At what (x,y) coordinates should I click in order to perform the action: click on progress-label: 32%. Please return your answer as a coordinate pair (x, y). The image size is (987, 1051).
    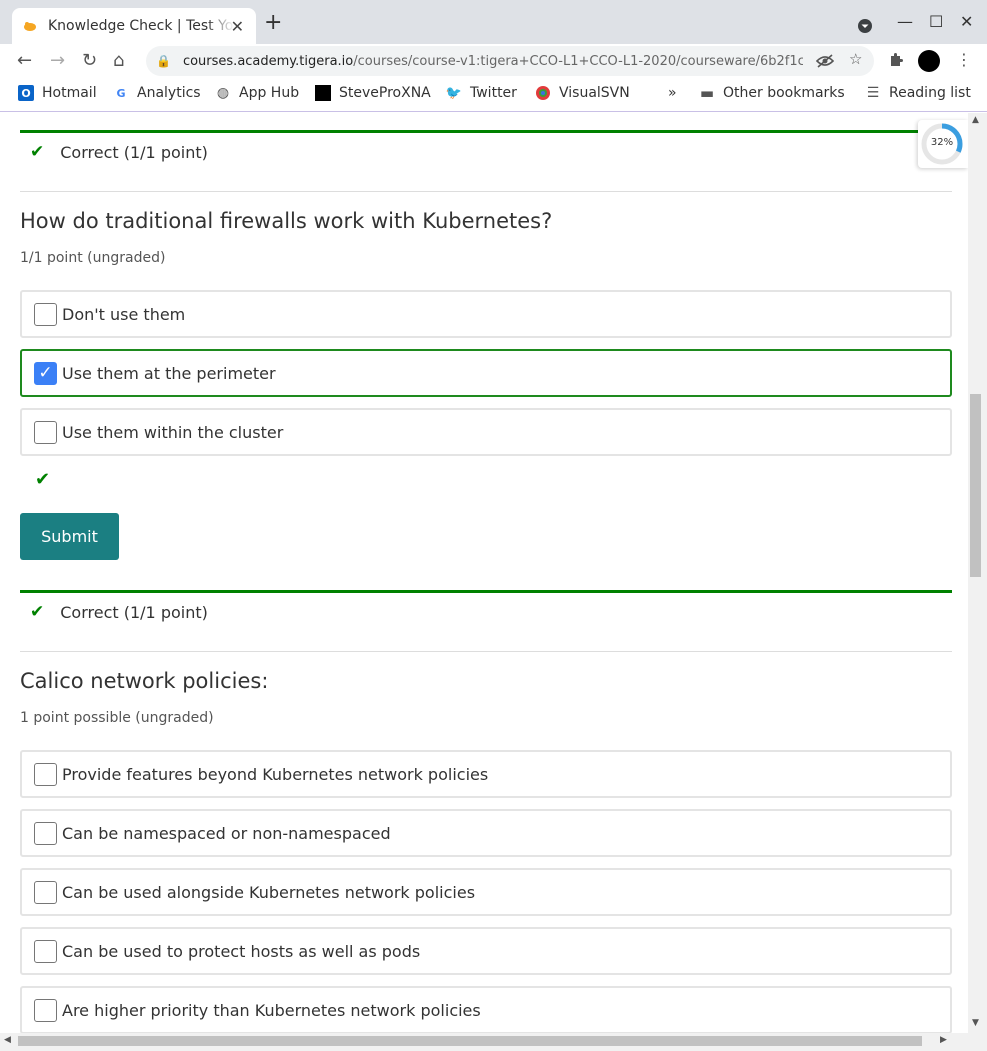
    Looking at the image, I should click on (942, 142).